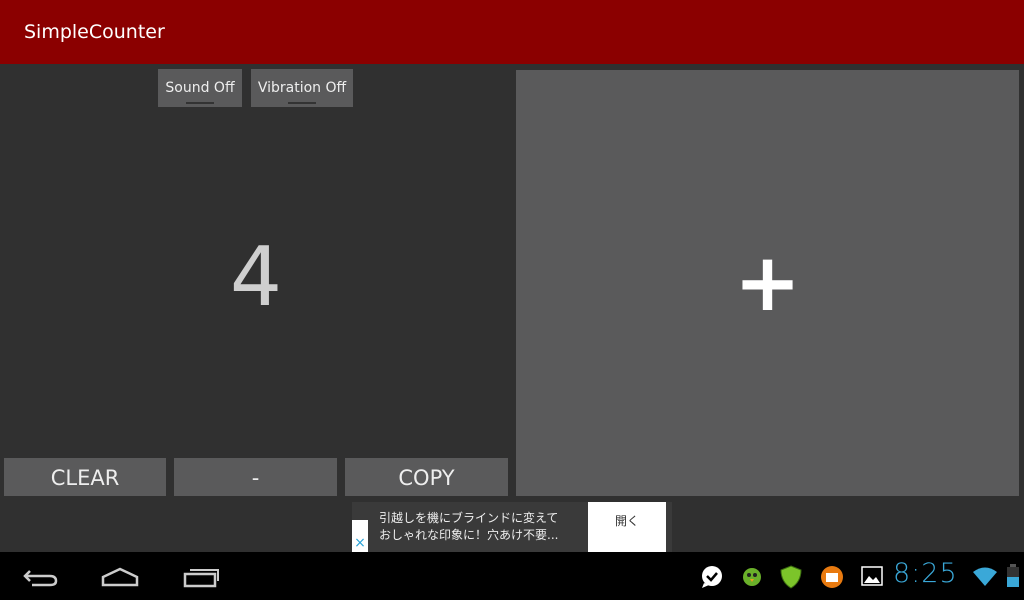 The image size is (1024, 600). What do you see at coordinates (1013, 575) in the screenshot?
I see `battery-icon` at bounding box center [1013, 575].